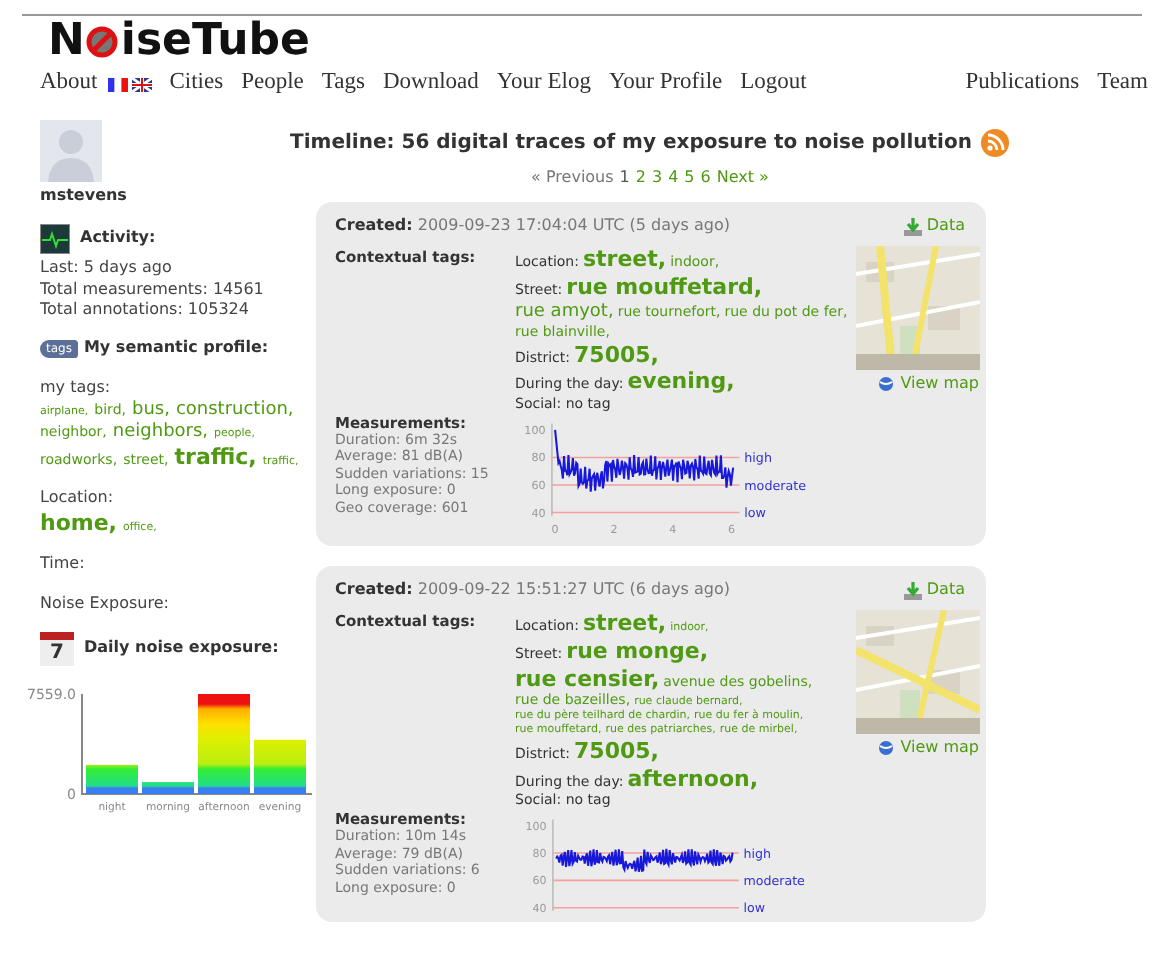 The image size is (1164, 968). Describe the element at coordinates (118, 238) in the screenshot. I see `section-heading: Activity:` at that location.